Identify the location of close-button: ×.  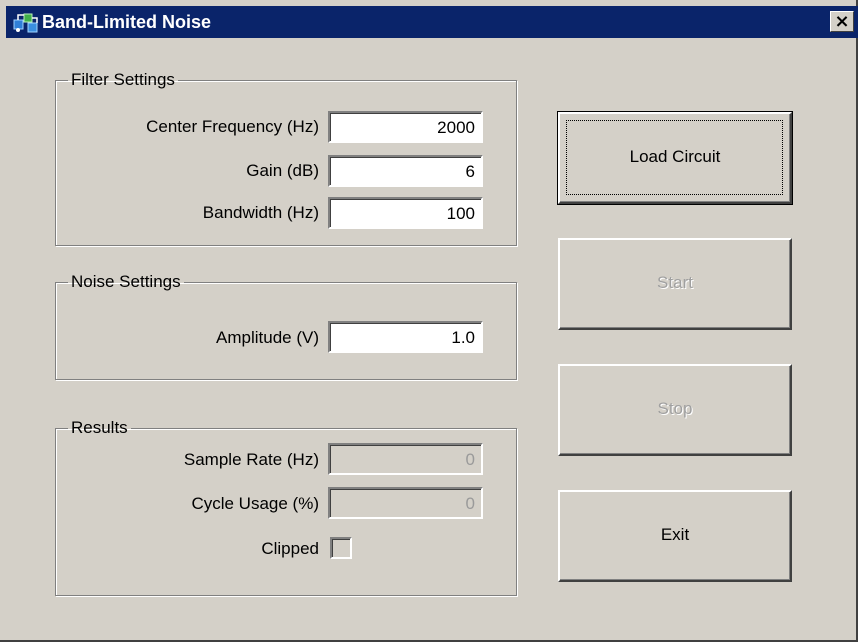
(842, 21).